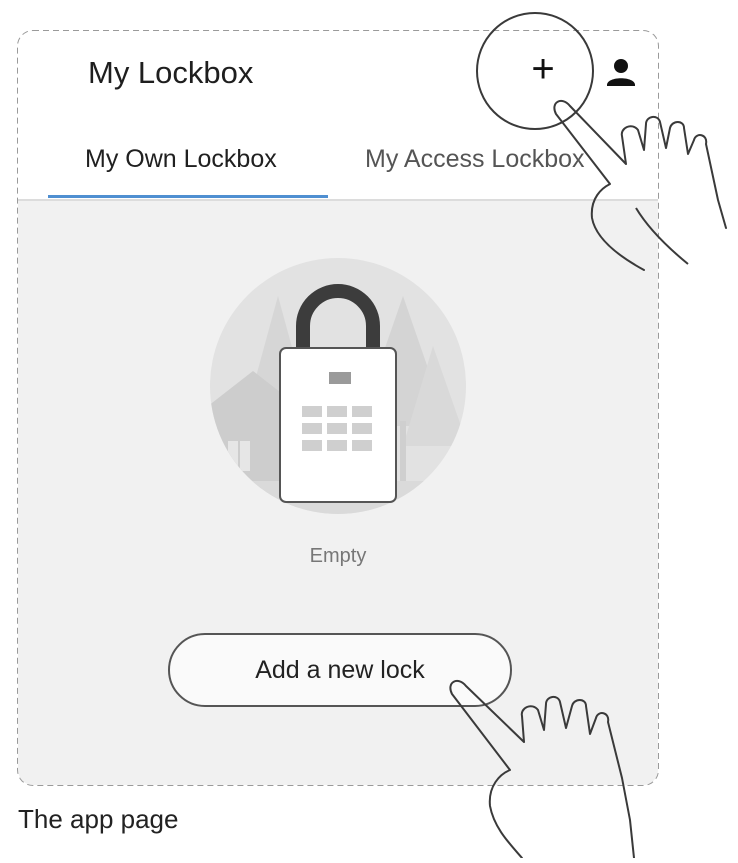 The height and width of the screenshot is (863, 738). I want to click on empty-state-text: Empty, so click(338, 556).